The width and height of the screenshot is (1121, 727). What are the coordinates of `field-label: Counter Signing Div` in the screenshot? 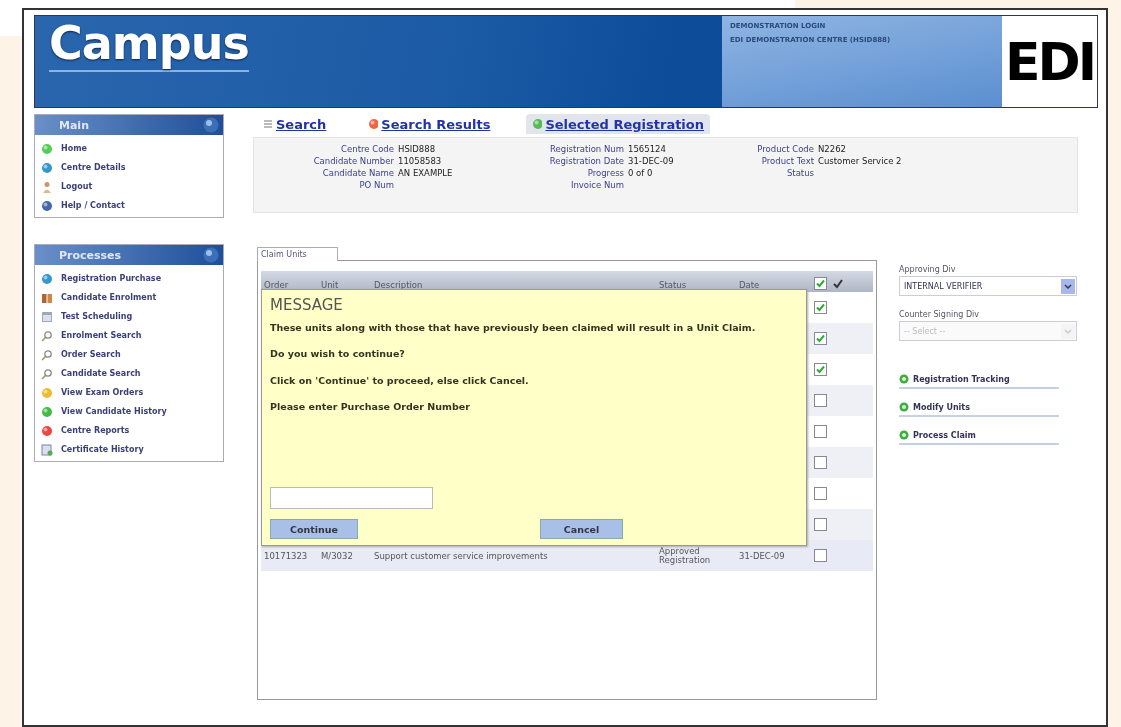 It's located at (939, 314).